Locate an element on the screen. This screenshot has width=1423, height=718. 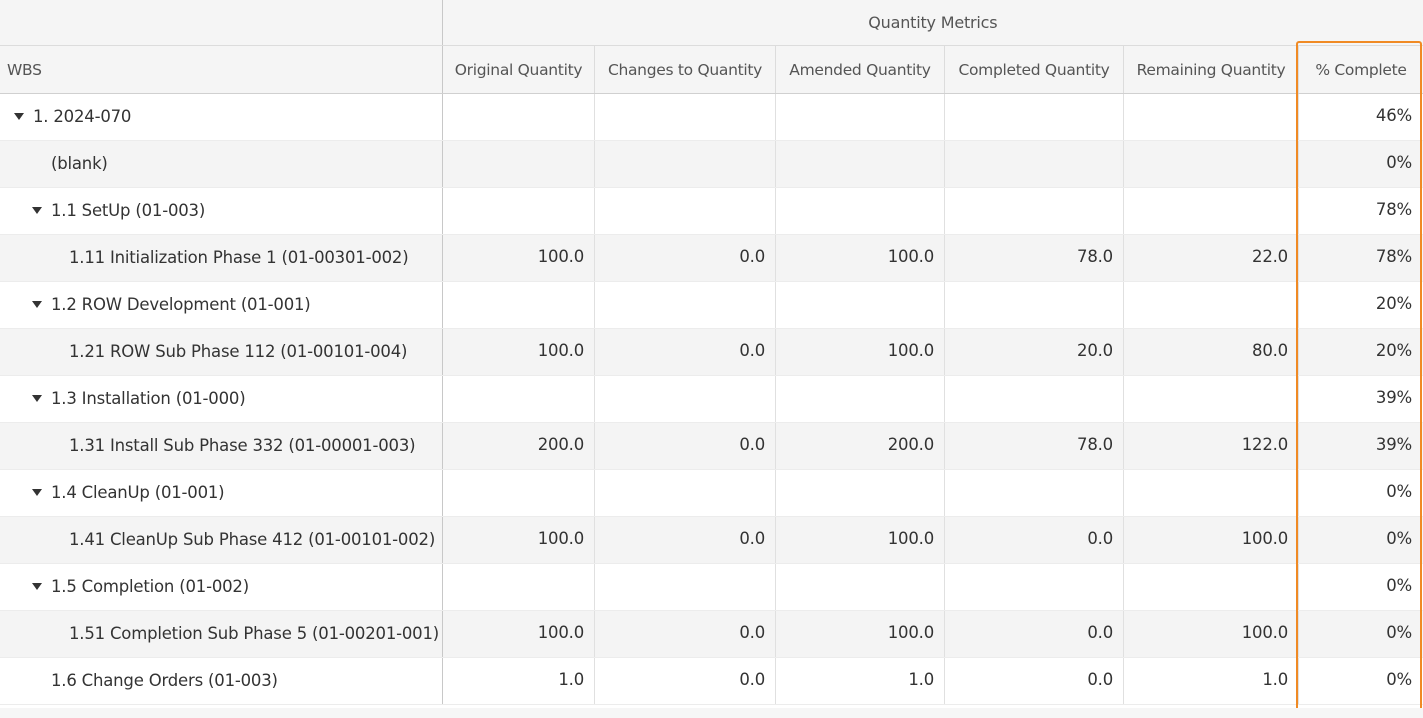
wbs-label: (blank) is located at coordinates (79, 163).